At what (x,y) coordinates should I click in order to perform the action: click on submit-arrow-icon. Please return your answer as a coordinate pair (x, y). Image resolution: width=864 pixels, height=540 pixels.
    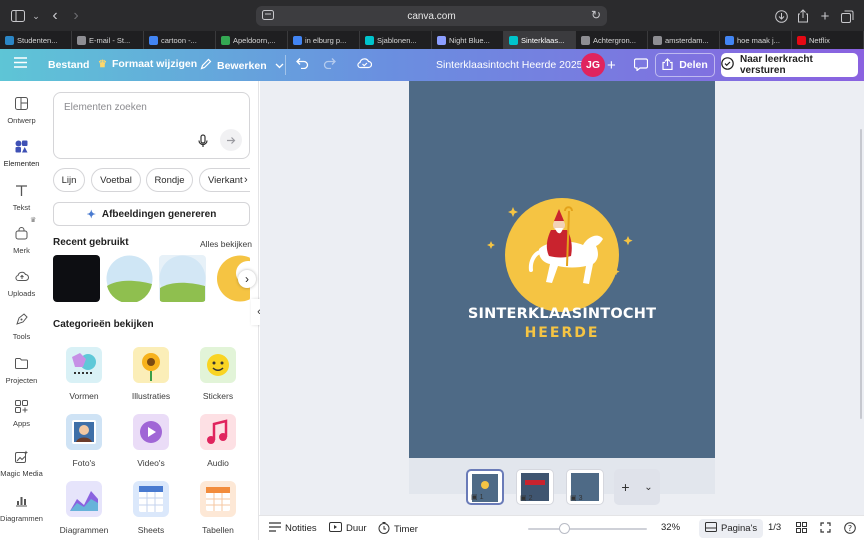
    Looking at the image, I should click on (231, 140).